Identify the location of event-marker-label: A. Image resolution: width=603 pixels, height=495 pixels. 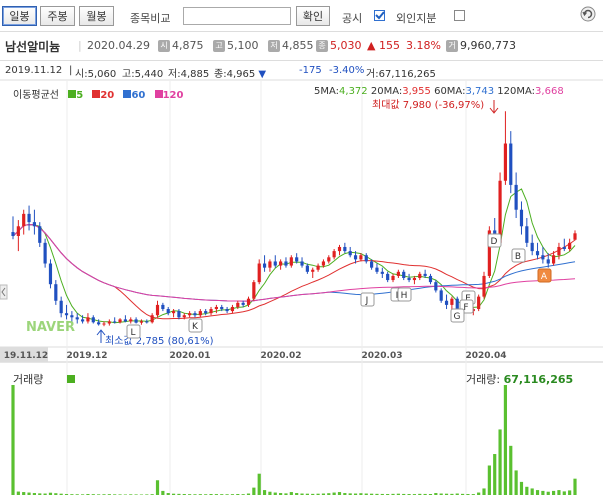
(544, 277).